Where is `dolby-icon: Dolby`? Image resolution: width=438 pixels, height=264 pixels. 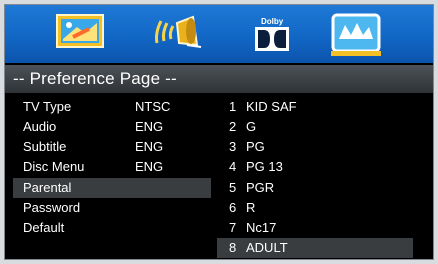
dolby-icon: Dolby is located at coordinates (272, 34).